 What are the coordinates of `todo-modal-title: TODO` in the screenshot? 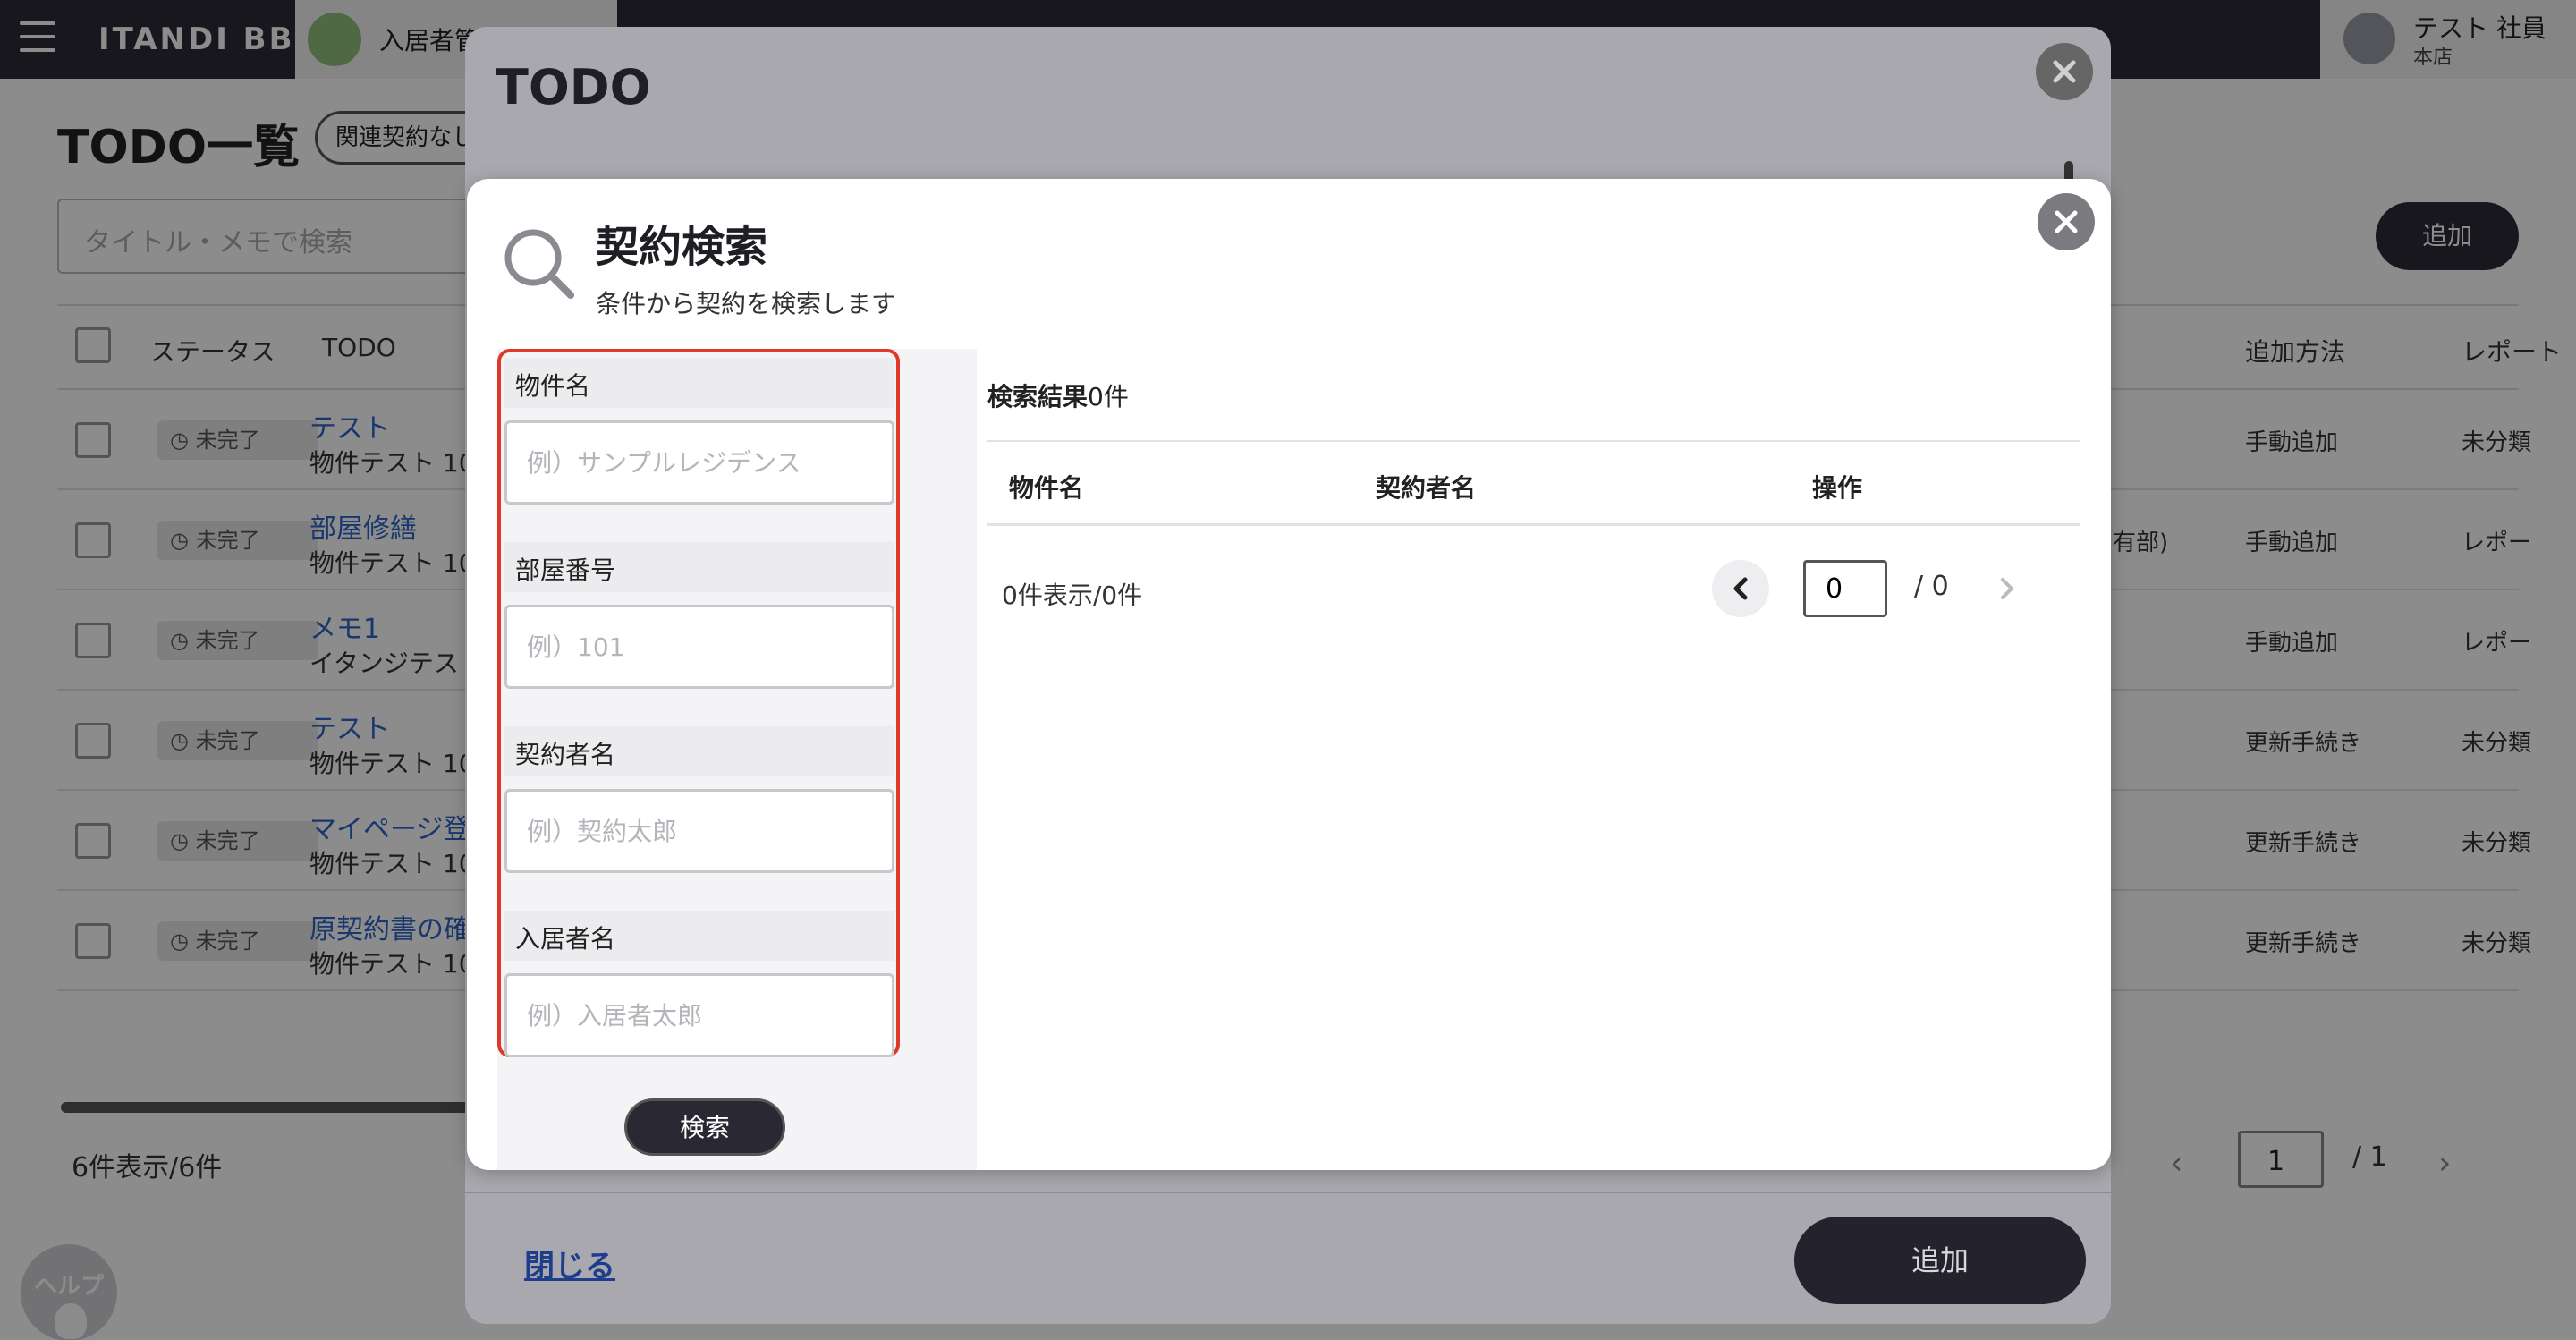 It's located at (573, 87).